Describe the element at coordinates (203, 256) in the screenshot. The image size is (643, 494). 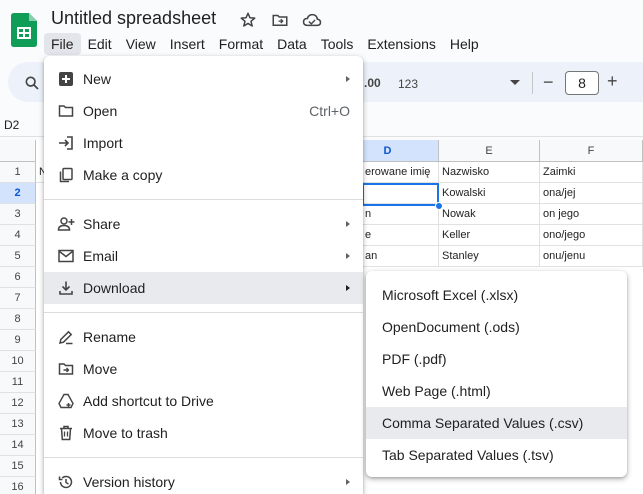
I see `file-menu-item-email: Email` at that location.